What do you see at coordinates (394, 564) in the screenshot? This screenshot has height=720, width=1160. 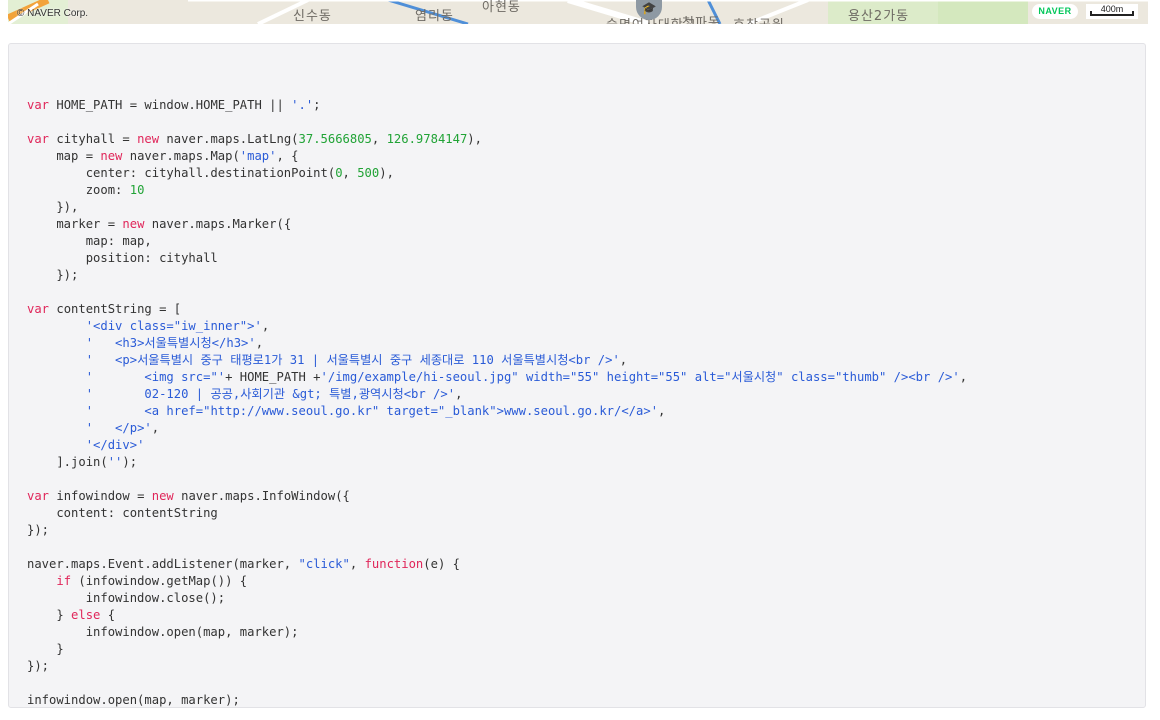 I see `code-token: function` at bounding box center [394, 564].